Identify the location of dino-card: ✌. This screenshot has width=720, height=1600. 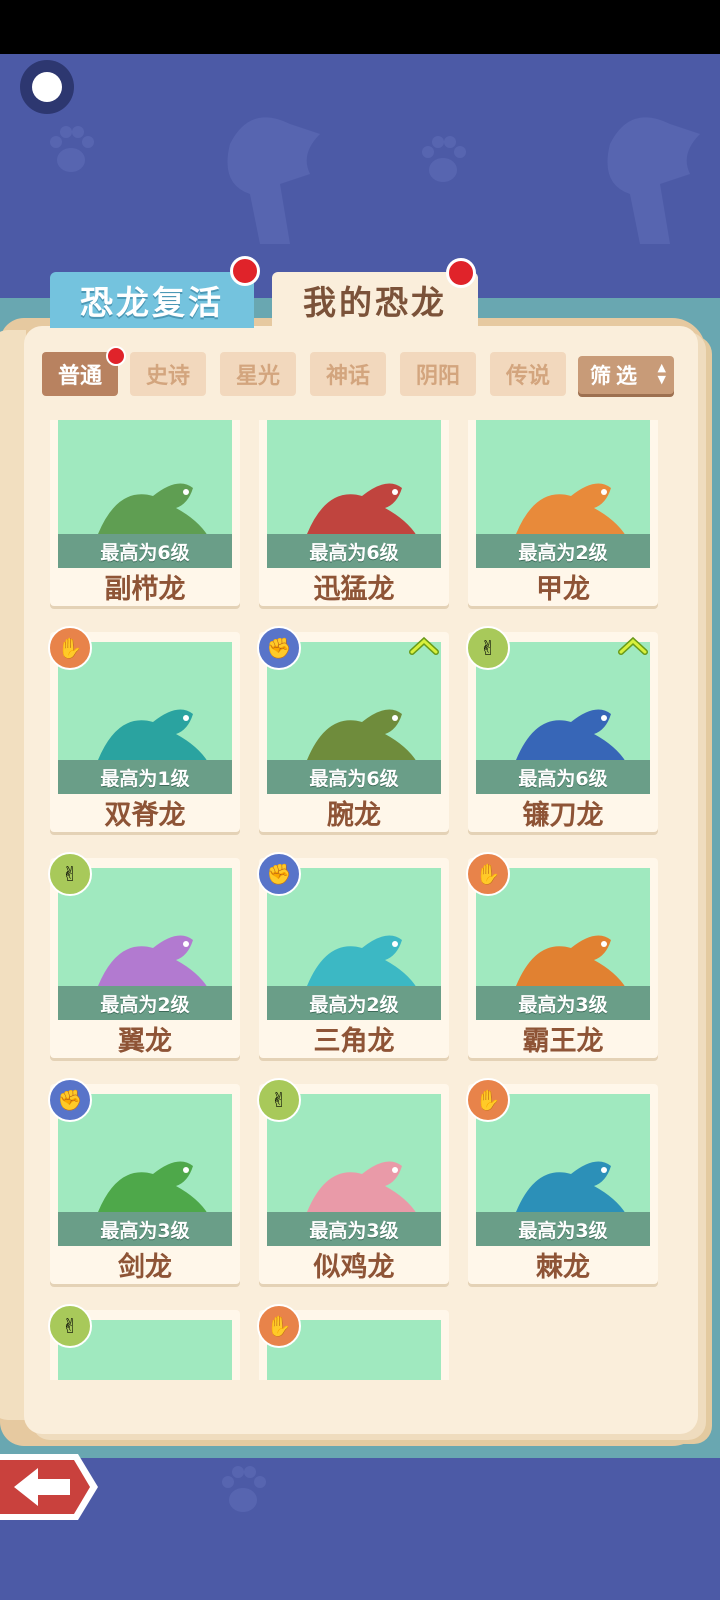
(144, 1342).